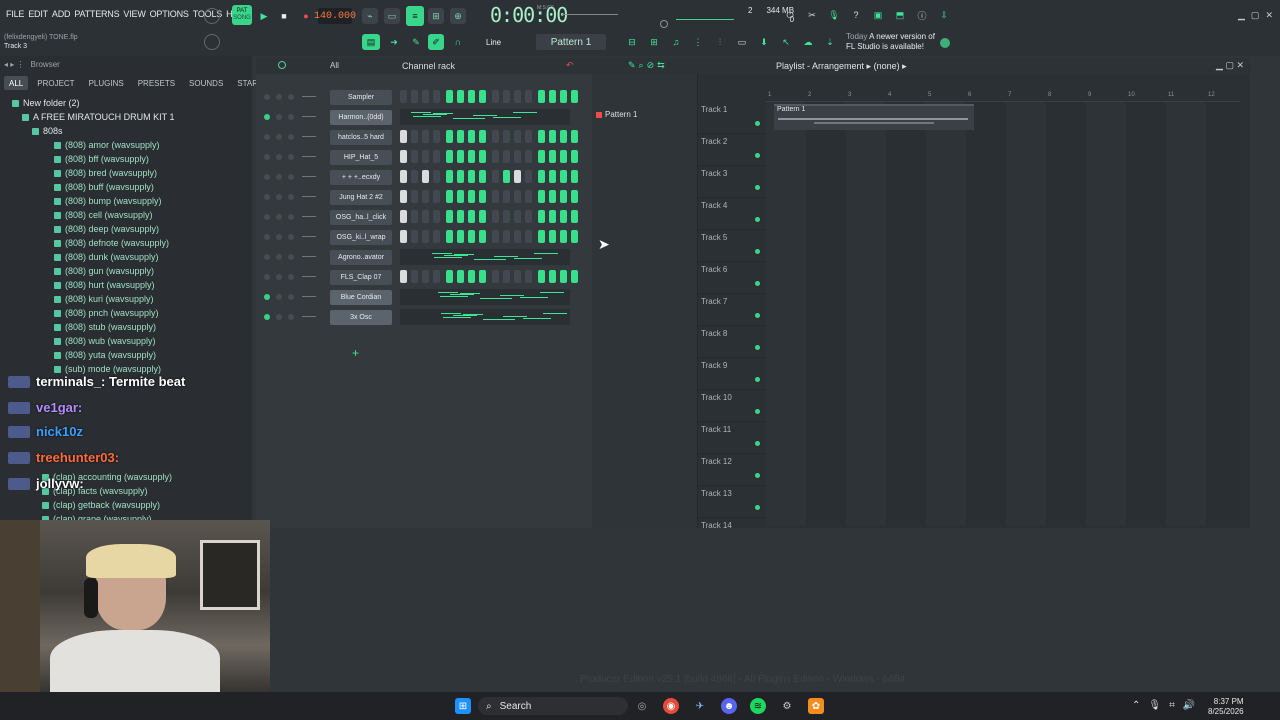  I want to click on chrome-icon: ◉, so click(671, 706).